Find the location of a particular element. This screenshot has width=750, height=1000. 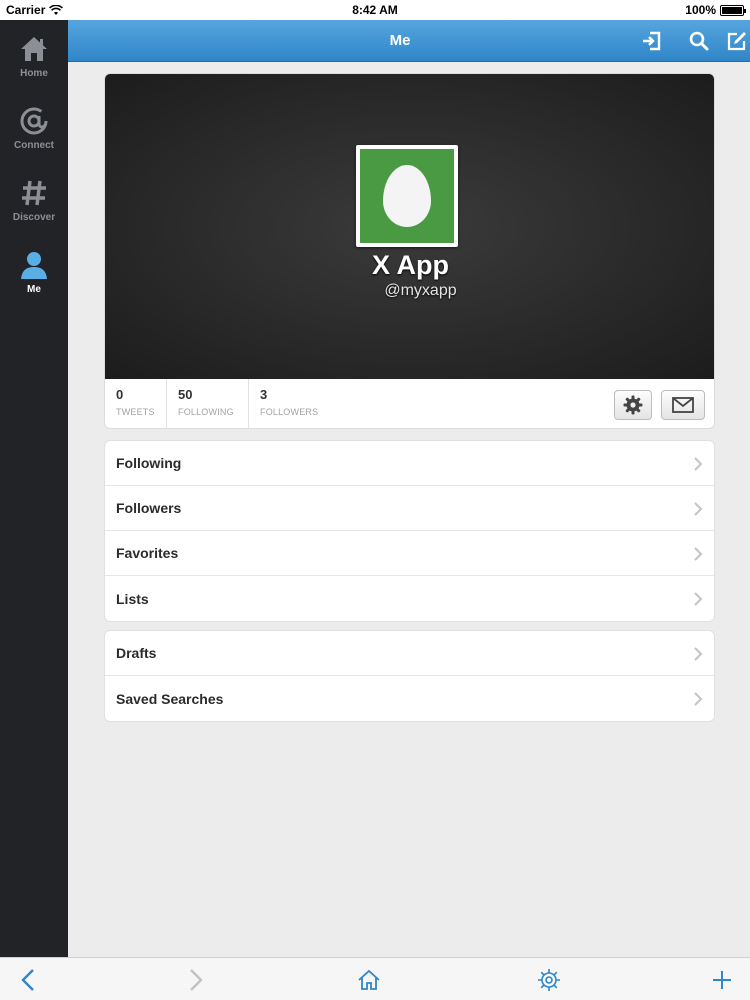

page-title: Me is located at coordinates (400, 40).